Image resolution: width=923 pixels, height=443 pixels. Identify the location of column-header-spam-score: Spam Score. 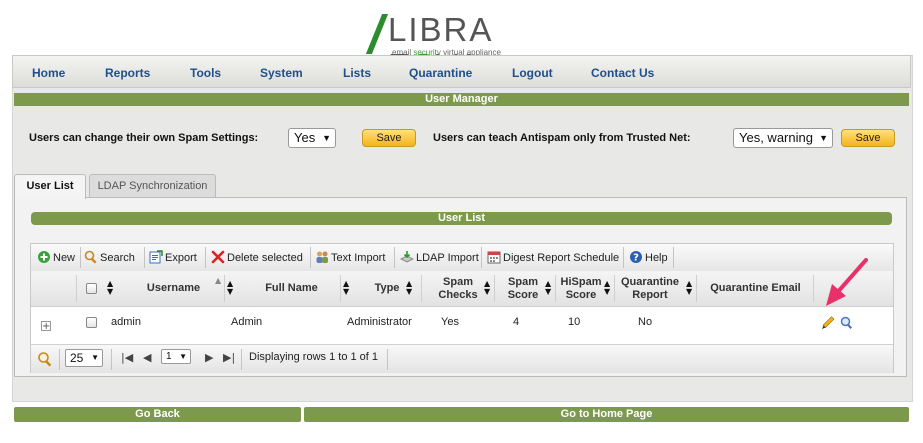
(523, 288).